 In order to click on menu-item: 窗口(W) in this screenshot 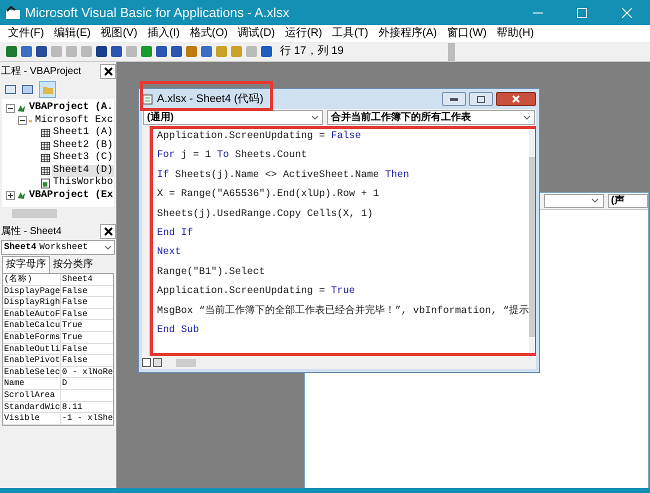, I will do `click(466, 33)`.